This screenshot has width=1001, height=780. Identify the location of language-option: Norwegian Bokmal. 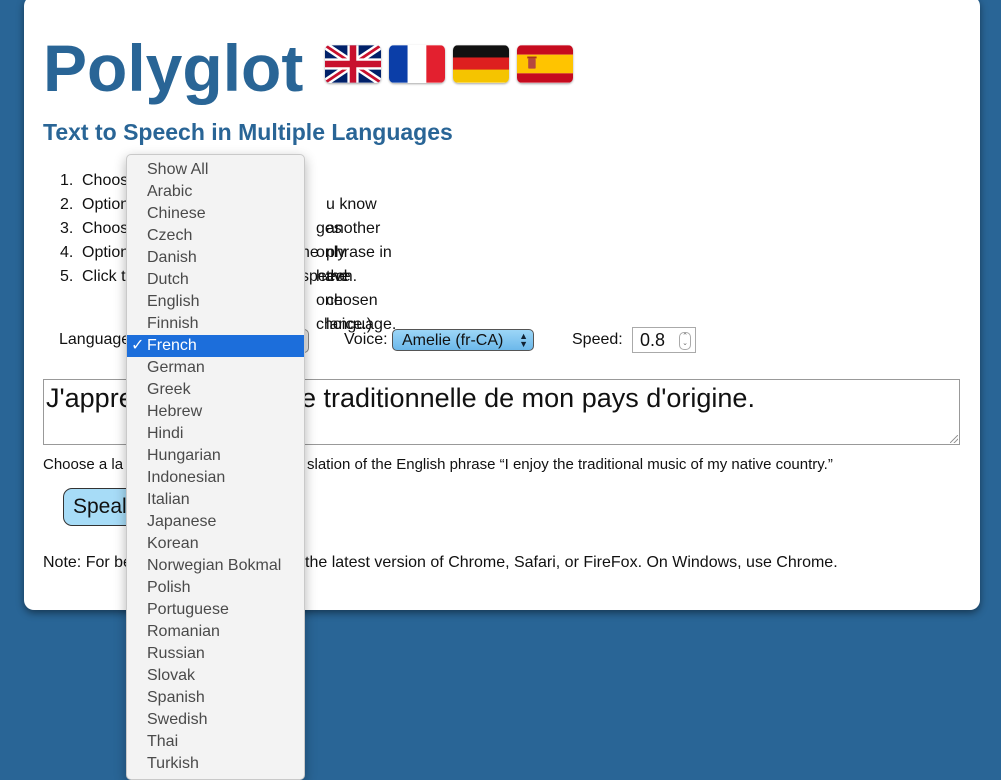
(215, 566).